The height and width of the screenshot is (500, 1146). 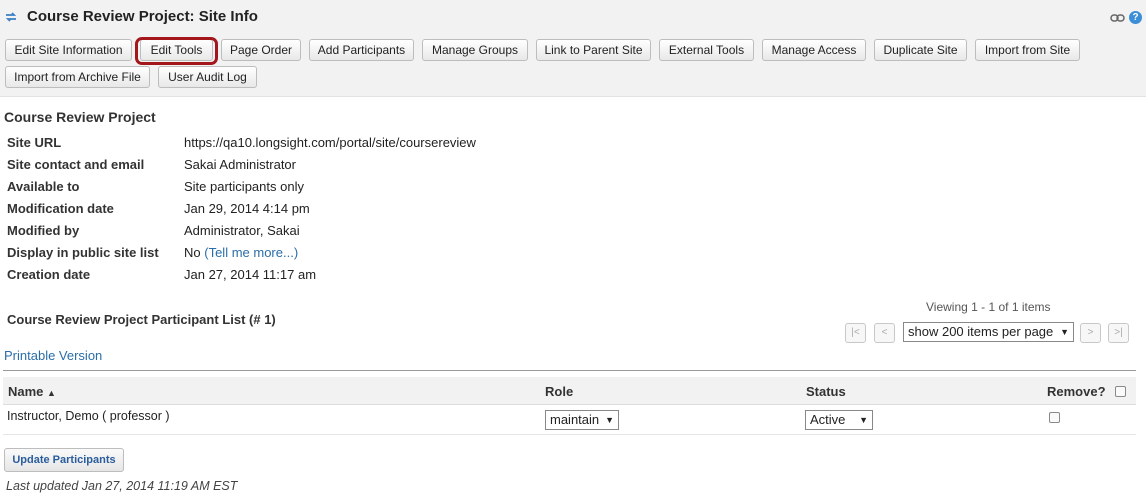 What do you see at coordinates (559, 391) in the screenshot?
I see `role-column-header: Role` at bounding box center [559, 391].